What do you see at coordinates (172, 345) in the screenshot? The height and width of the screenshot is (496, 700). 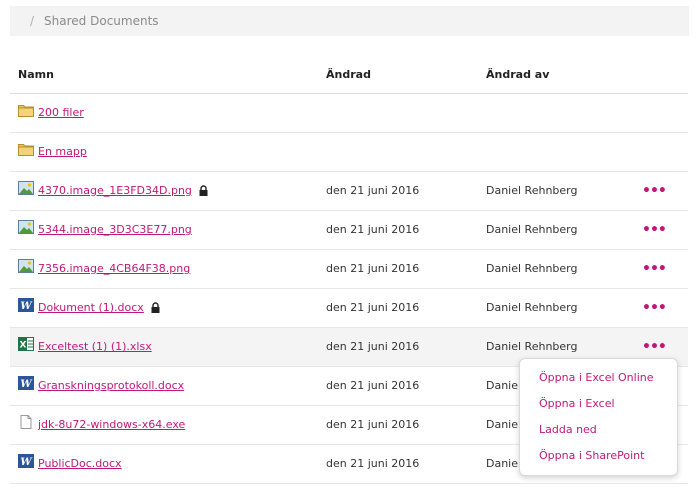 I see `name-cell-content: X Exceltest (1) (1).xlsx` at bounding box center [172, 345].